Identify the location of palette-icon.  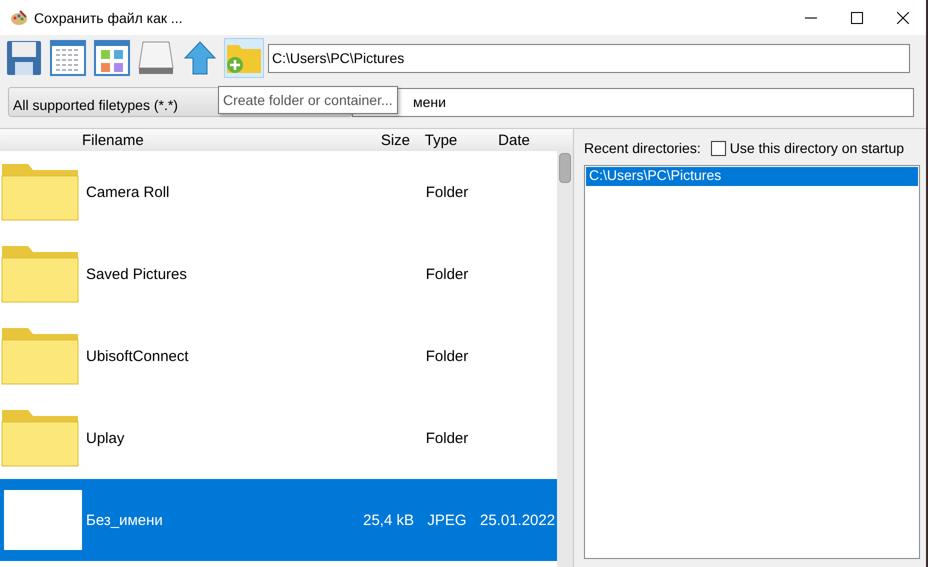
(19, 17).